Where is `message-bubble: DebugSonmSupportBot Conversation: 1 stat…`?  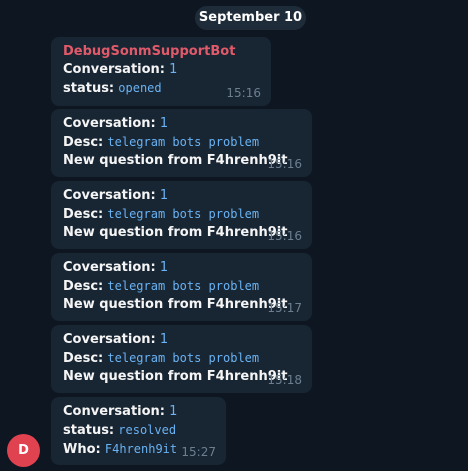
message-bubble: DebugSonmSupportBot Conversation: 1 stat… is located at coordinates (161, 71).